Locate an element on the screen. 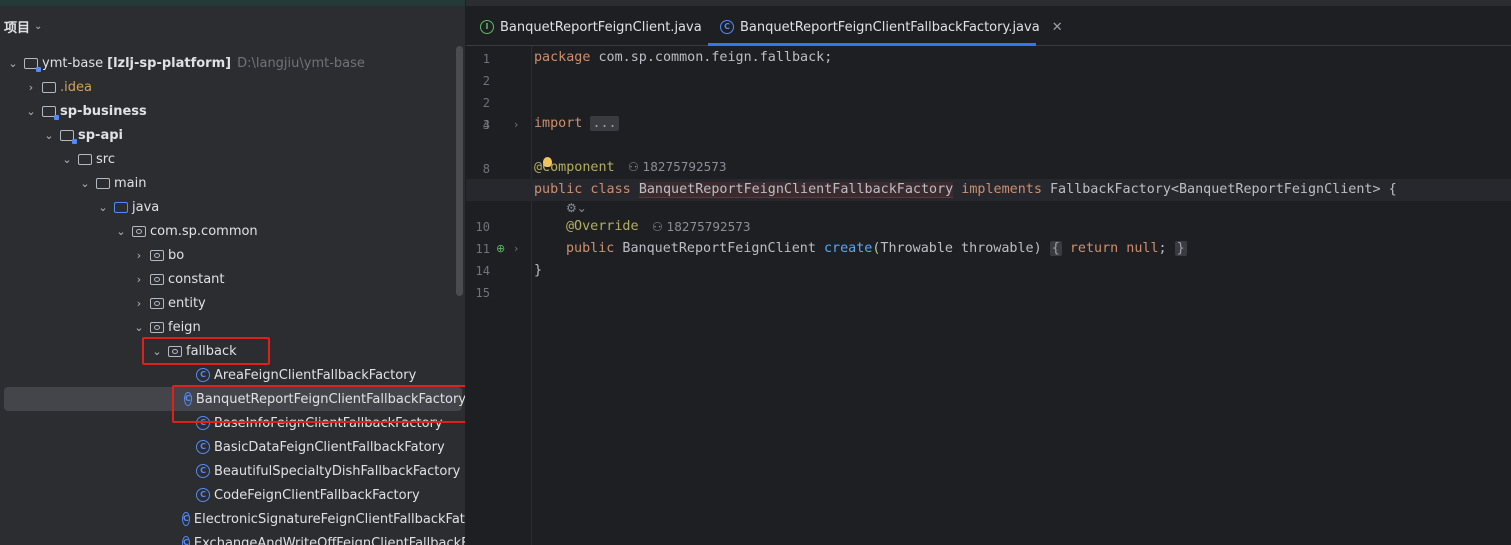 Image resolution: width=1511 pixels, height=545 pixels. tree-item-com-sp-common: ⌄ com.sp.common is located at coordinates (232, 231).